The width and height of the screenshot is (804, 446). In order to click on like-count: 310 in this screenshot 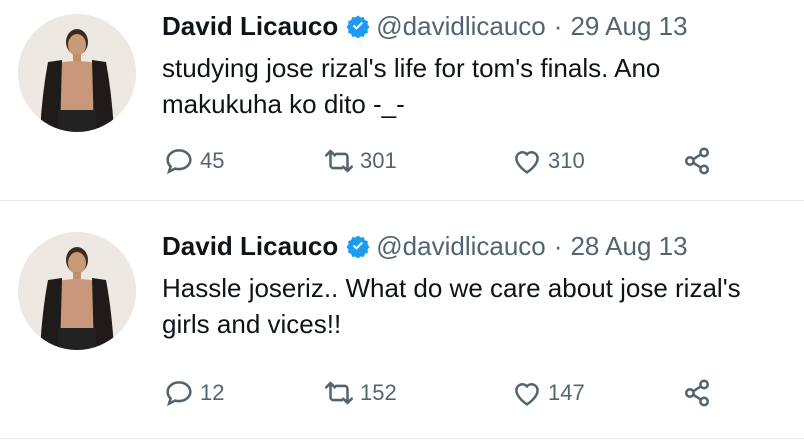, I will do `click(566, 160)`.